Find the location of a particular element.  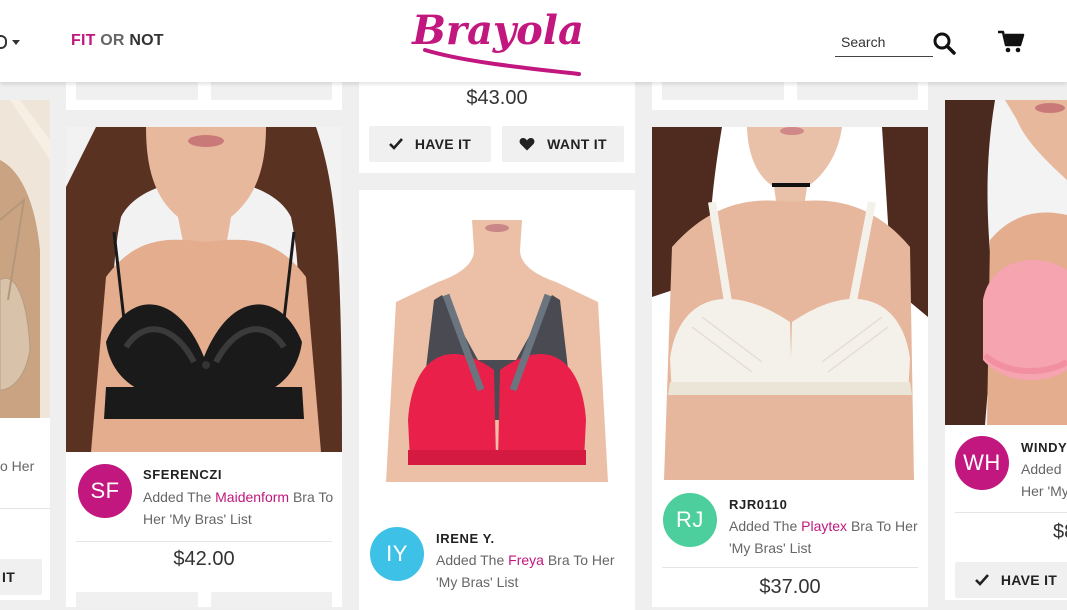

nav-or-text: OR is located at coordinates (112, 40).